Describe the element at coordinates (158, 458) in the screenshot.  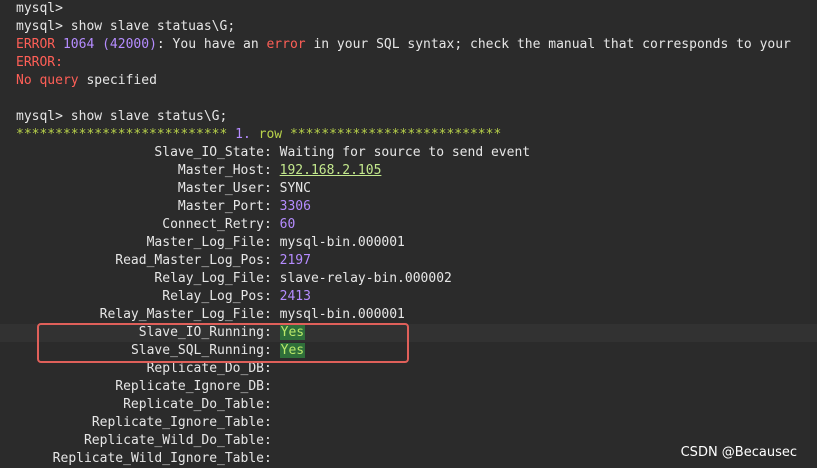
I see `field-key: Replicate_Wild_Ignore_Table` at that location.